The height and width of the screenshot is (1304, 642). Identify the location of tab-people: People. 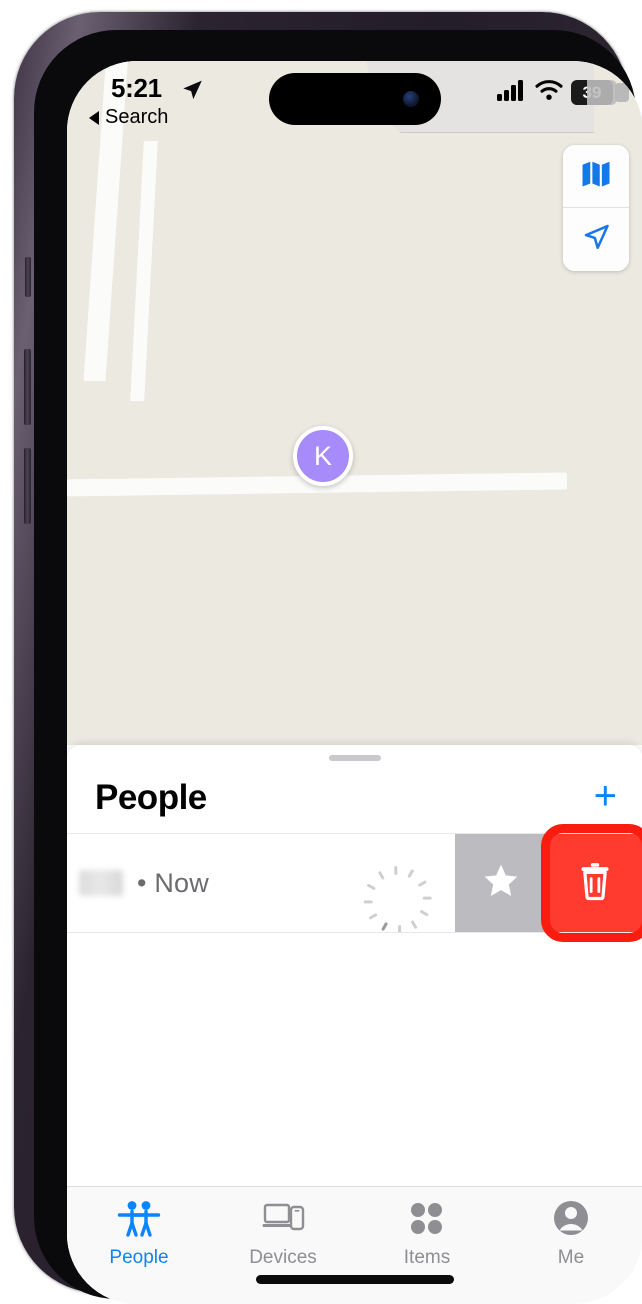
(139, 1228).